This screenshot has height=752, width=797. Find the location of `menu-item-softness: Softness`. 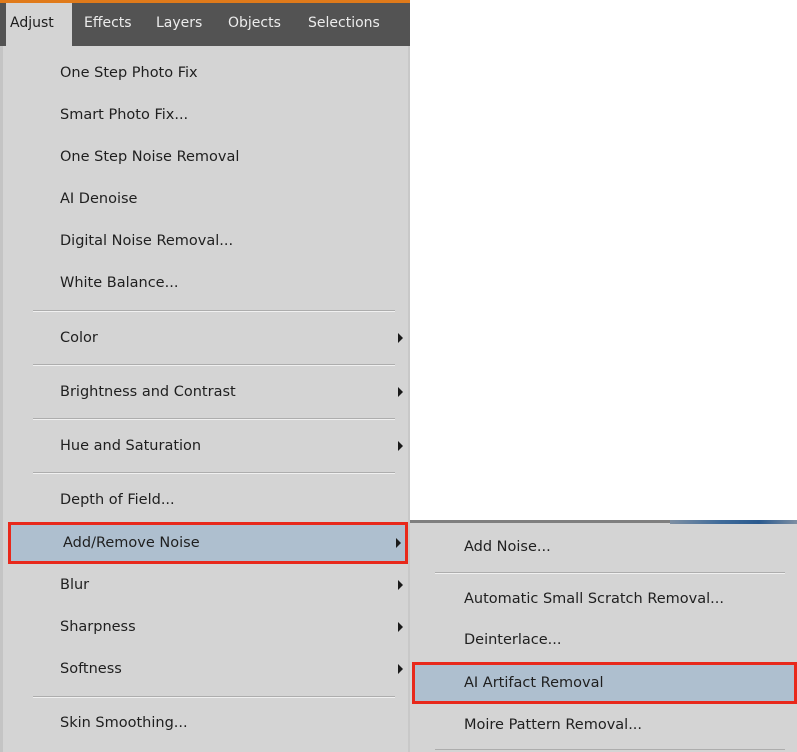

menu-item-softness: Softness is located at coordinates (205, 669).